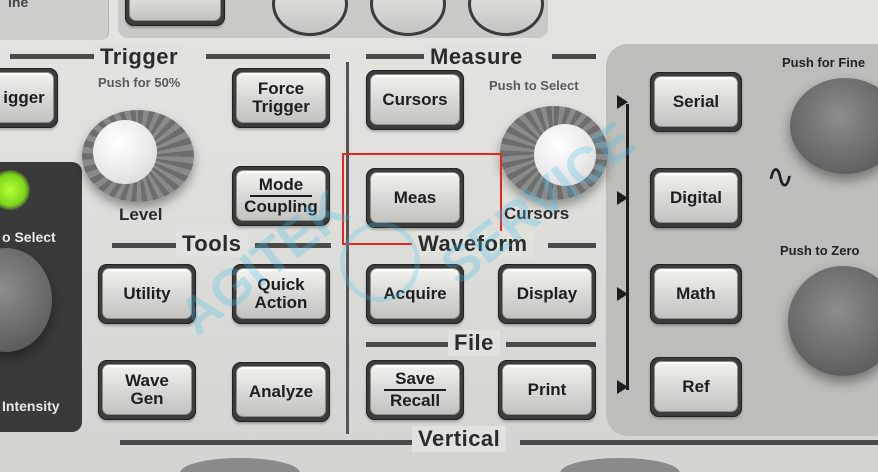 This screenshot has width=878, height=472. What do you see at coordinates (281, 88) in the screenshot?
I see `force-trigger-label-1: Force` at bounding box center [281, 88].